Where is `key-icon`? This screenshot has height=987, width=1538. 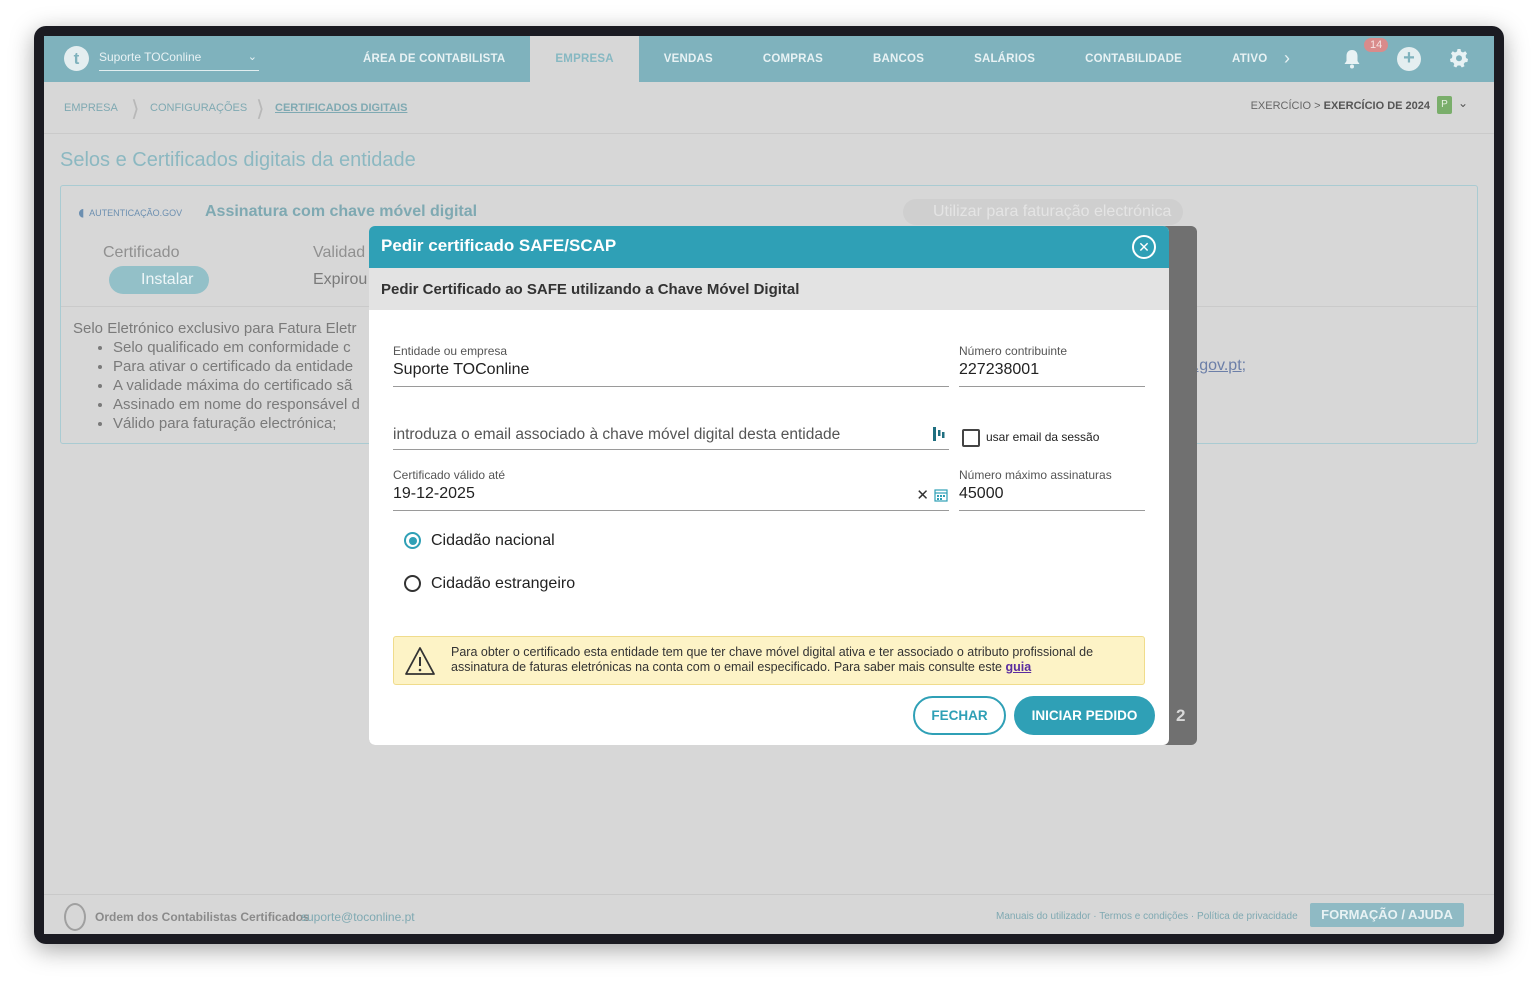 key-icon is located at coordinates (939, 434).